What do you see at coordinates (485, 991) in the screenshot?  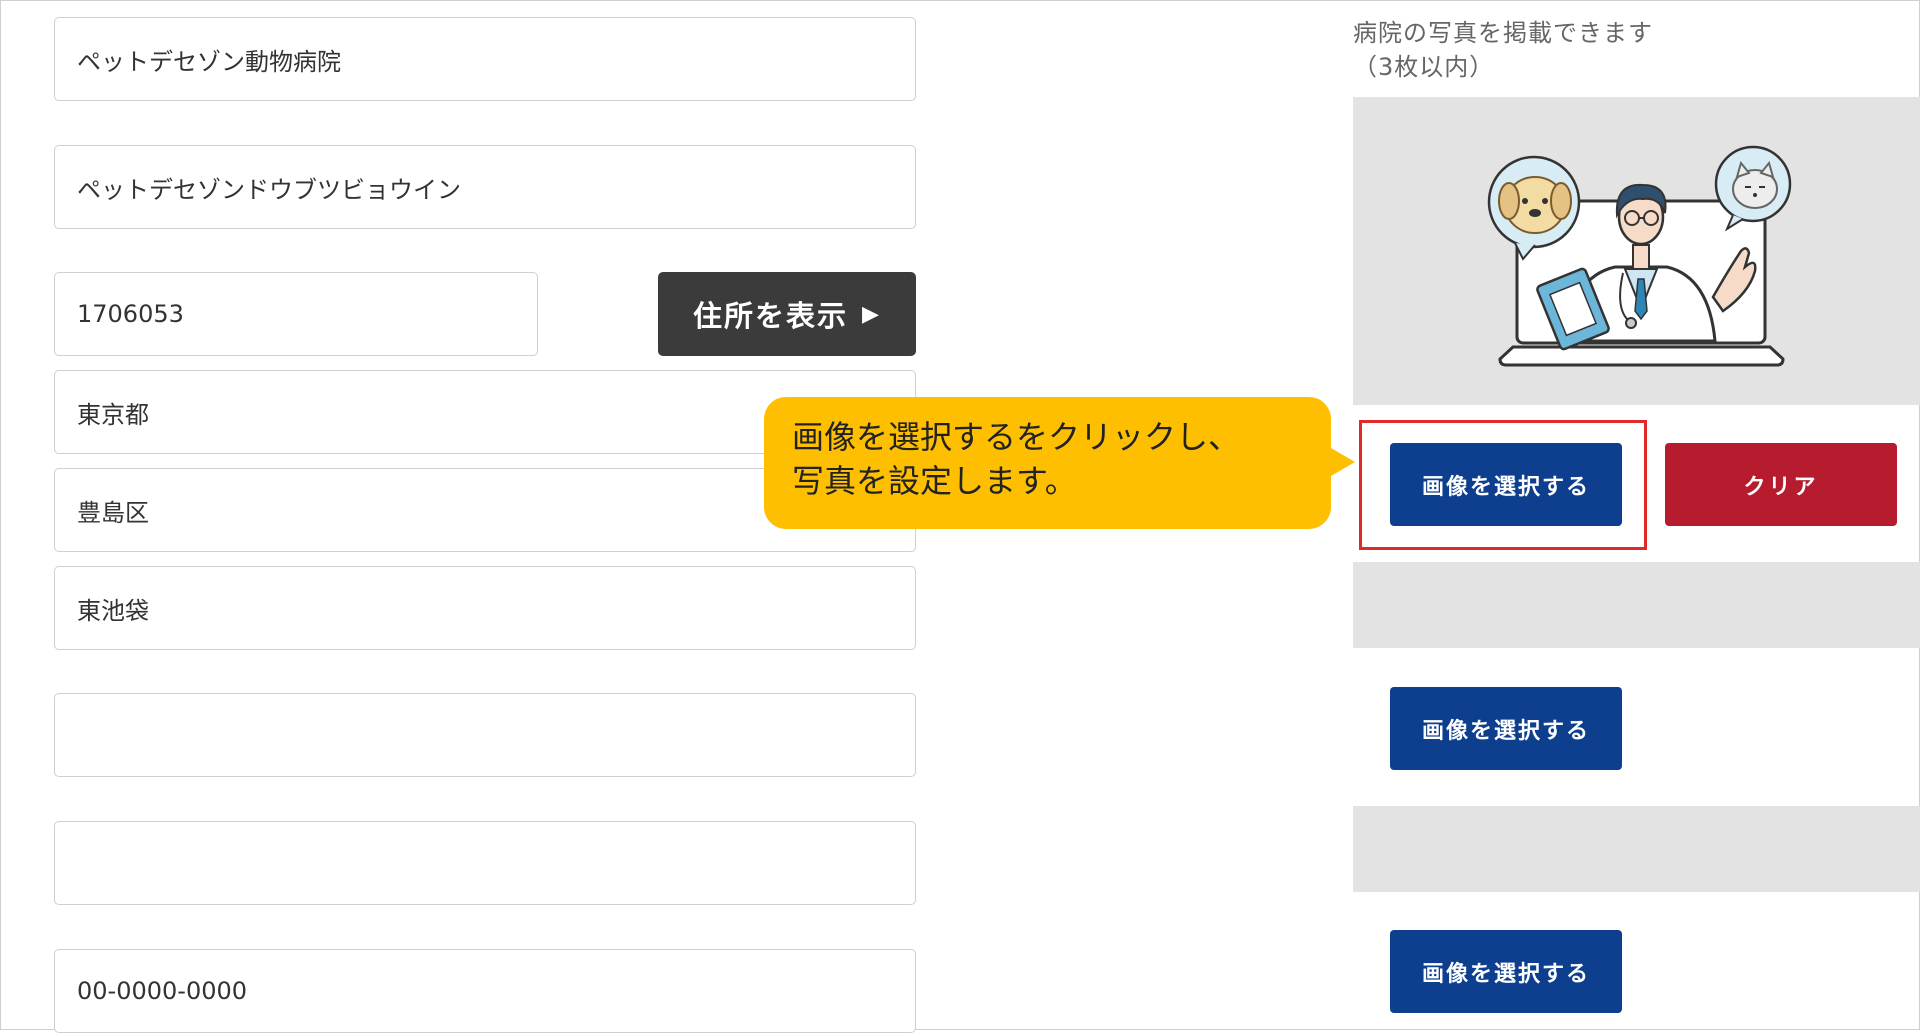 I see `phone-input: 00-0000-0000` at bounding box center [485, 991].